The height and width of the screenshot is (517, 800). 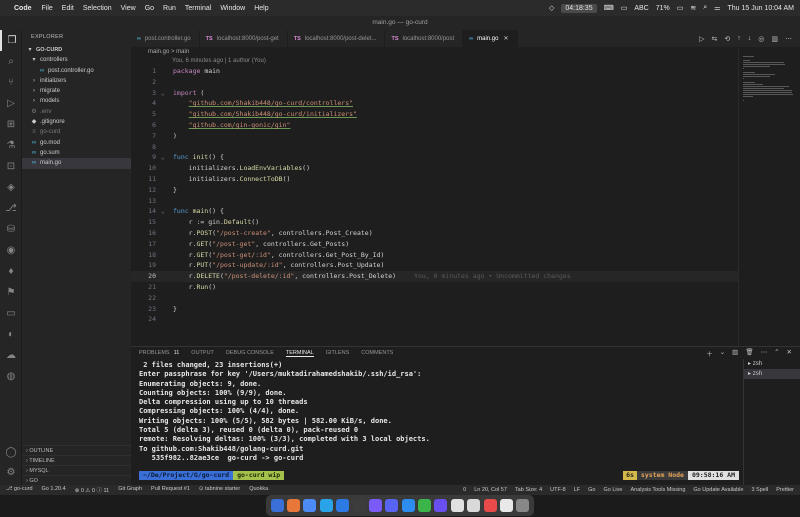 What do you see at coordinates (718, 490) in the screenshot?
I see `status-item: Go Update Available` at bounding box center [718, 490].